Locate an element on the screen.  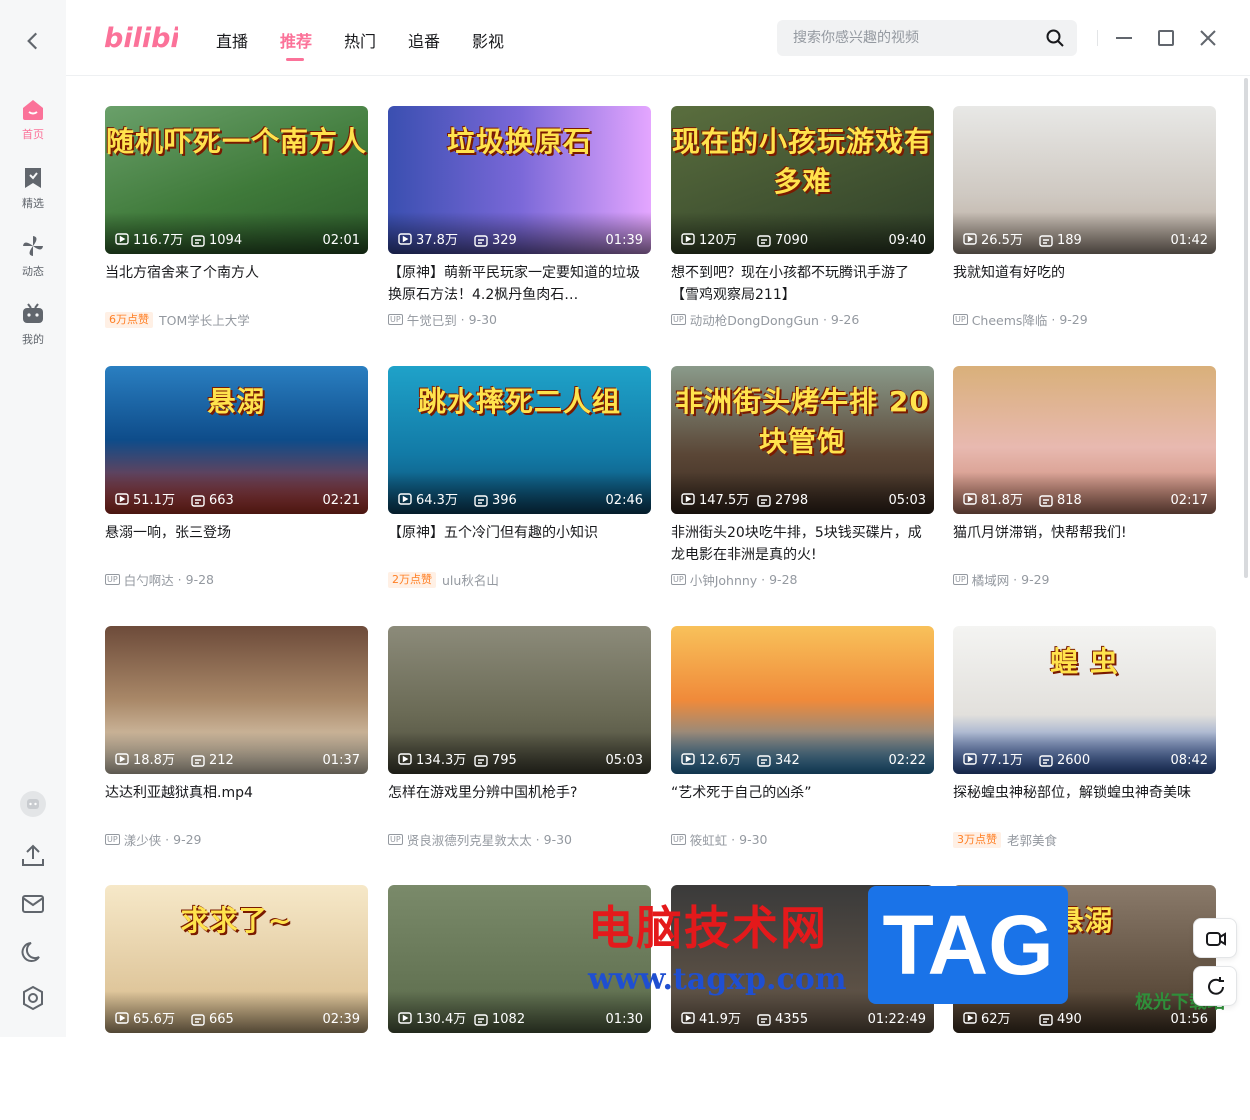
video-card: 求求了~ 65.6万 665 02:39 is located at coordinates (236, 1002).